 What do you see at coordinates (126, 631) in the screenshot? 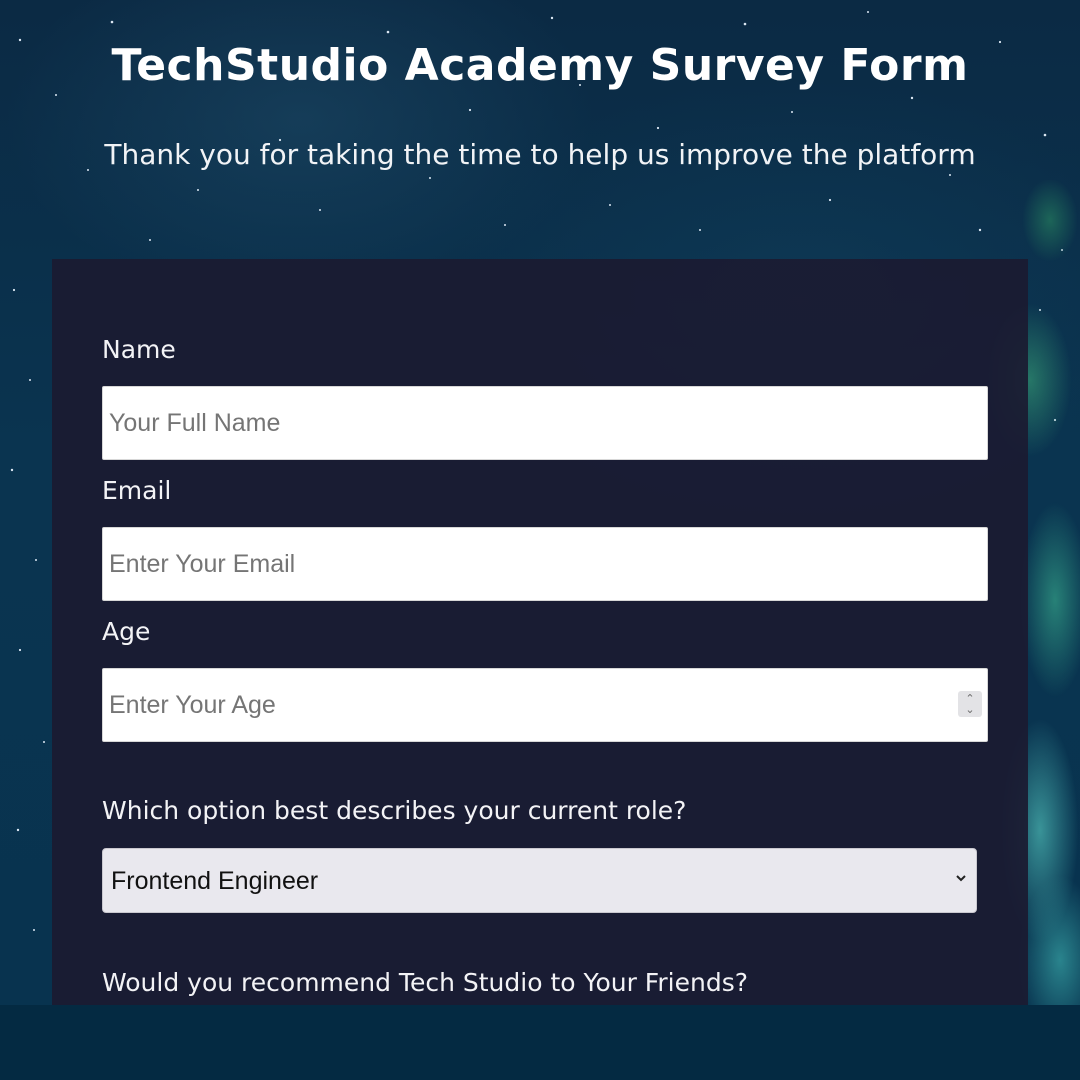
I see `age-label: Age` at bounding box center [126, 631].